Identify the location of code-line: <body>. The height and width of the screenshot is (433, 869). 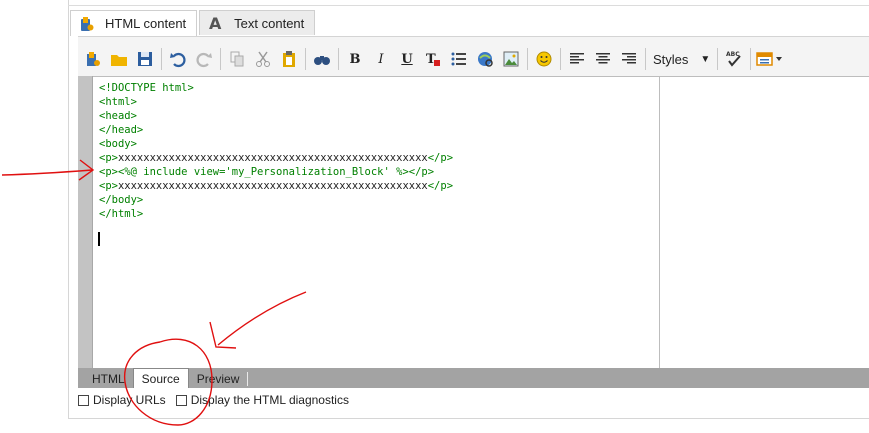
(118, 144).